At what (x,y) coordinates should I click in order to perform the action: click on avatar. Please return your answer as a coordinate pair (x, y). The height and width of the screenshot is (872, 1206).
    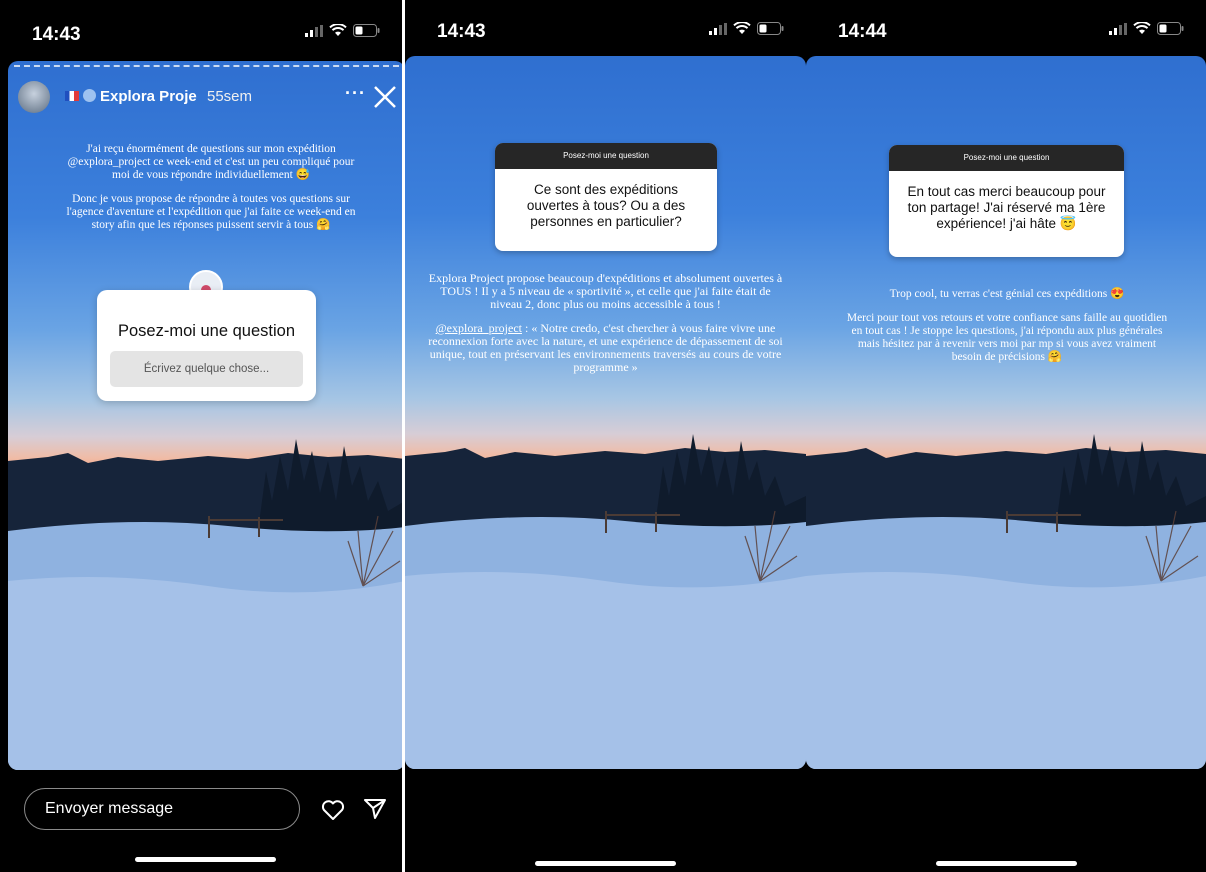
    Looking at the image, I should click on (34, 97).